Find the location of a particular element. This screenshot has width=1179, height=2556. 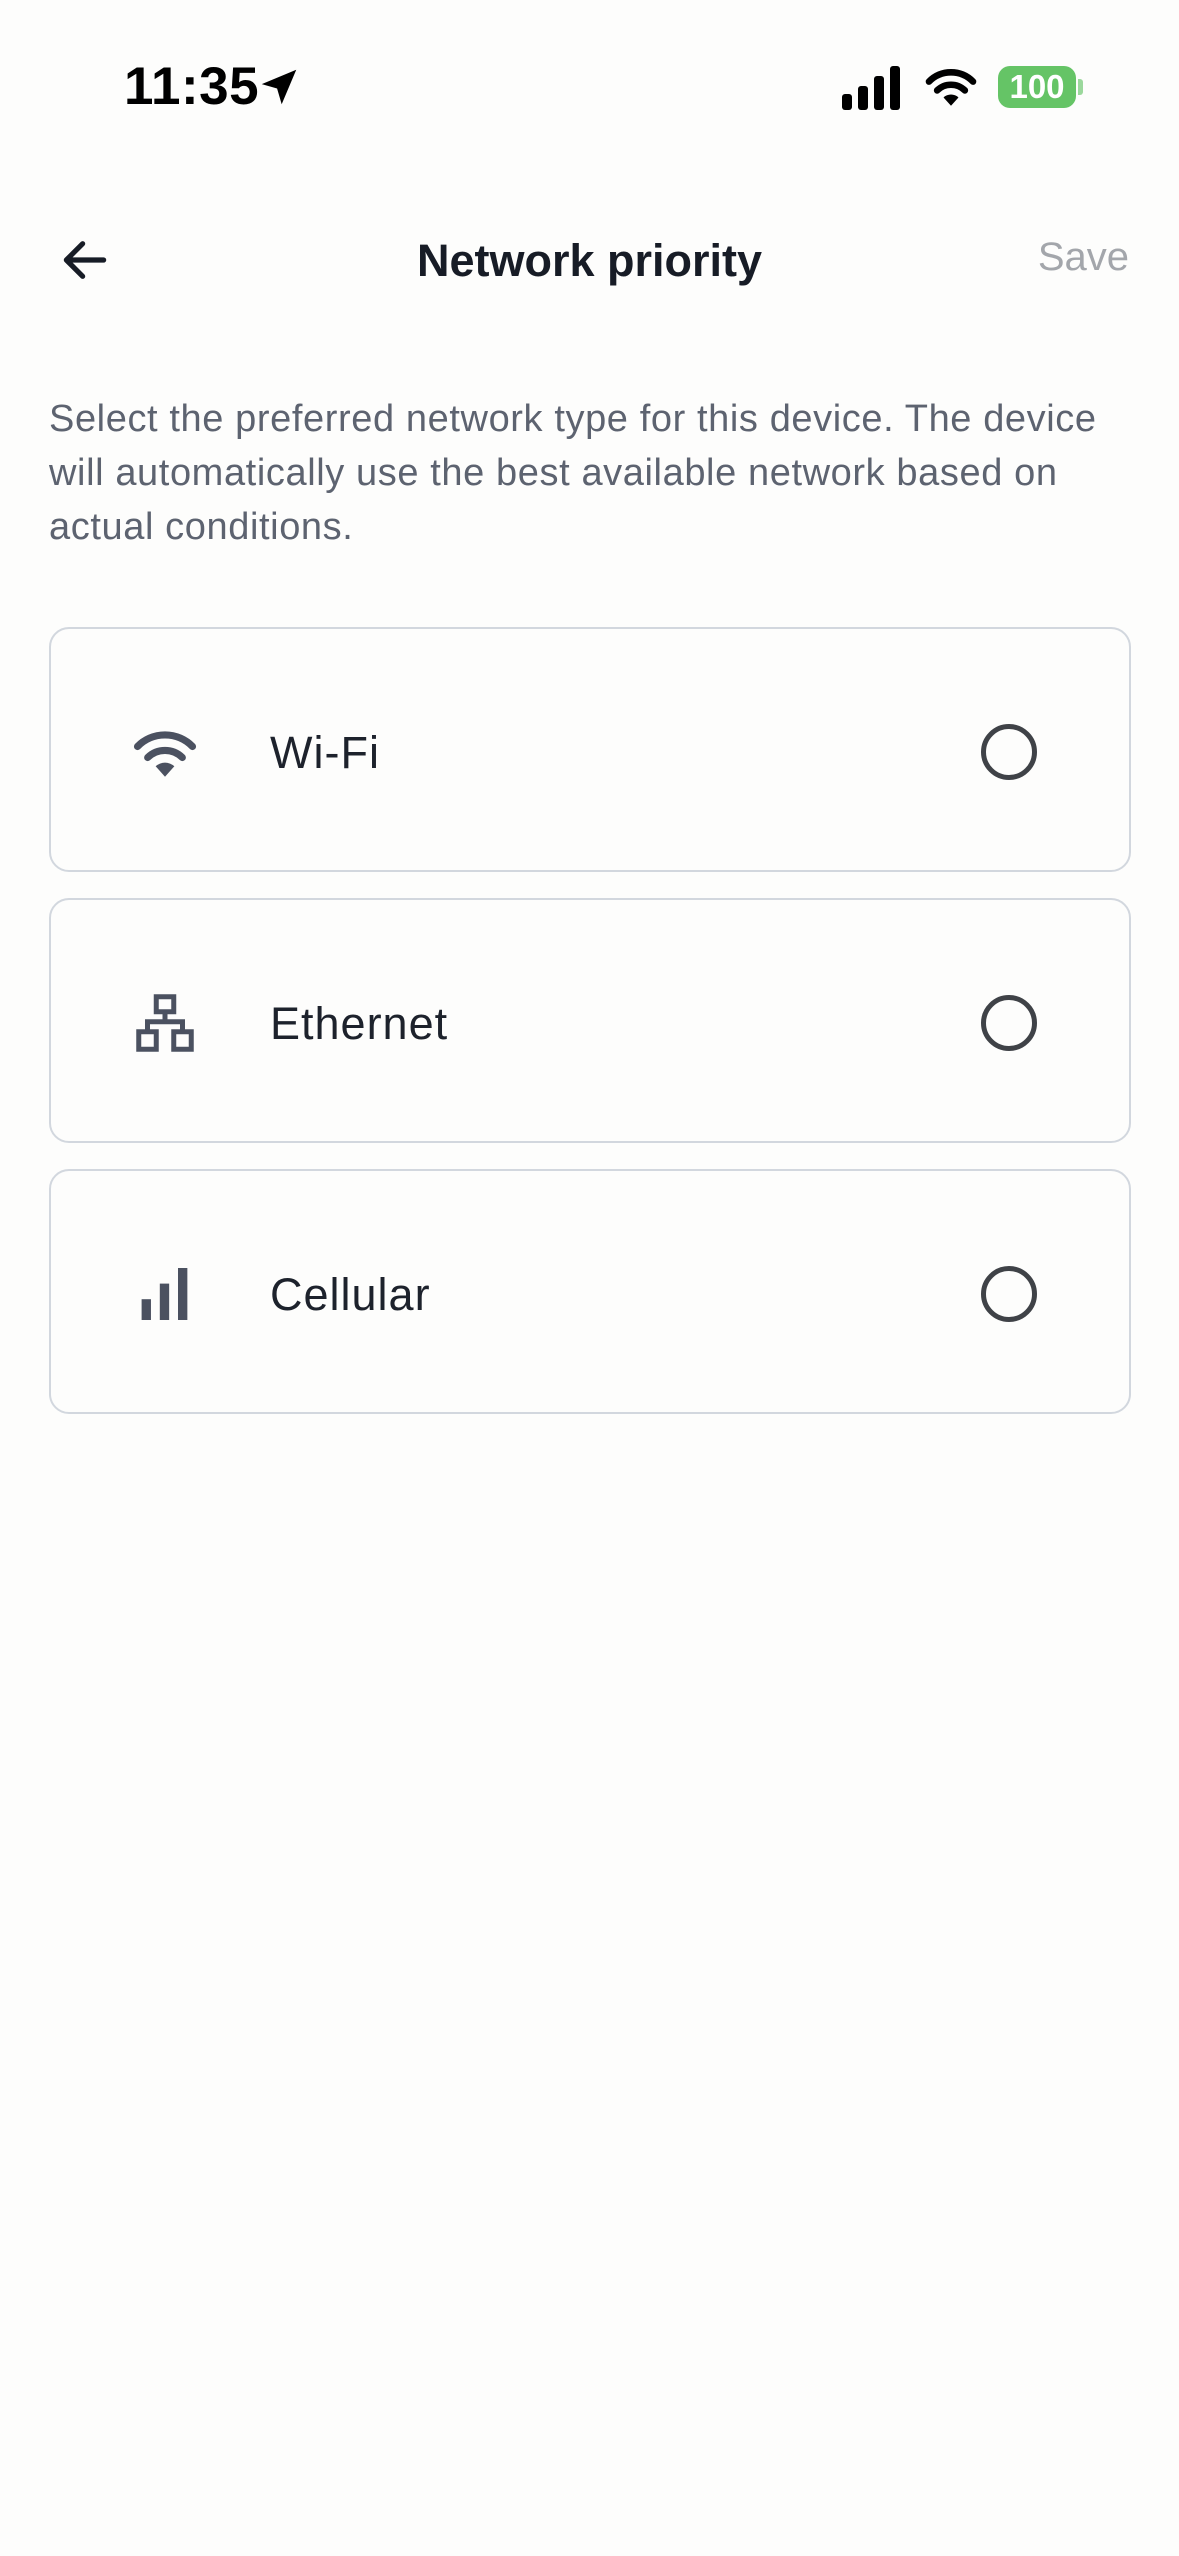

status-time: 11:35 is located at coordinates (192, 86).